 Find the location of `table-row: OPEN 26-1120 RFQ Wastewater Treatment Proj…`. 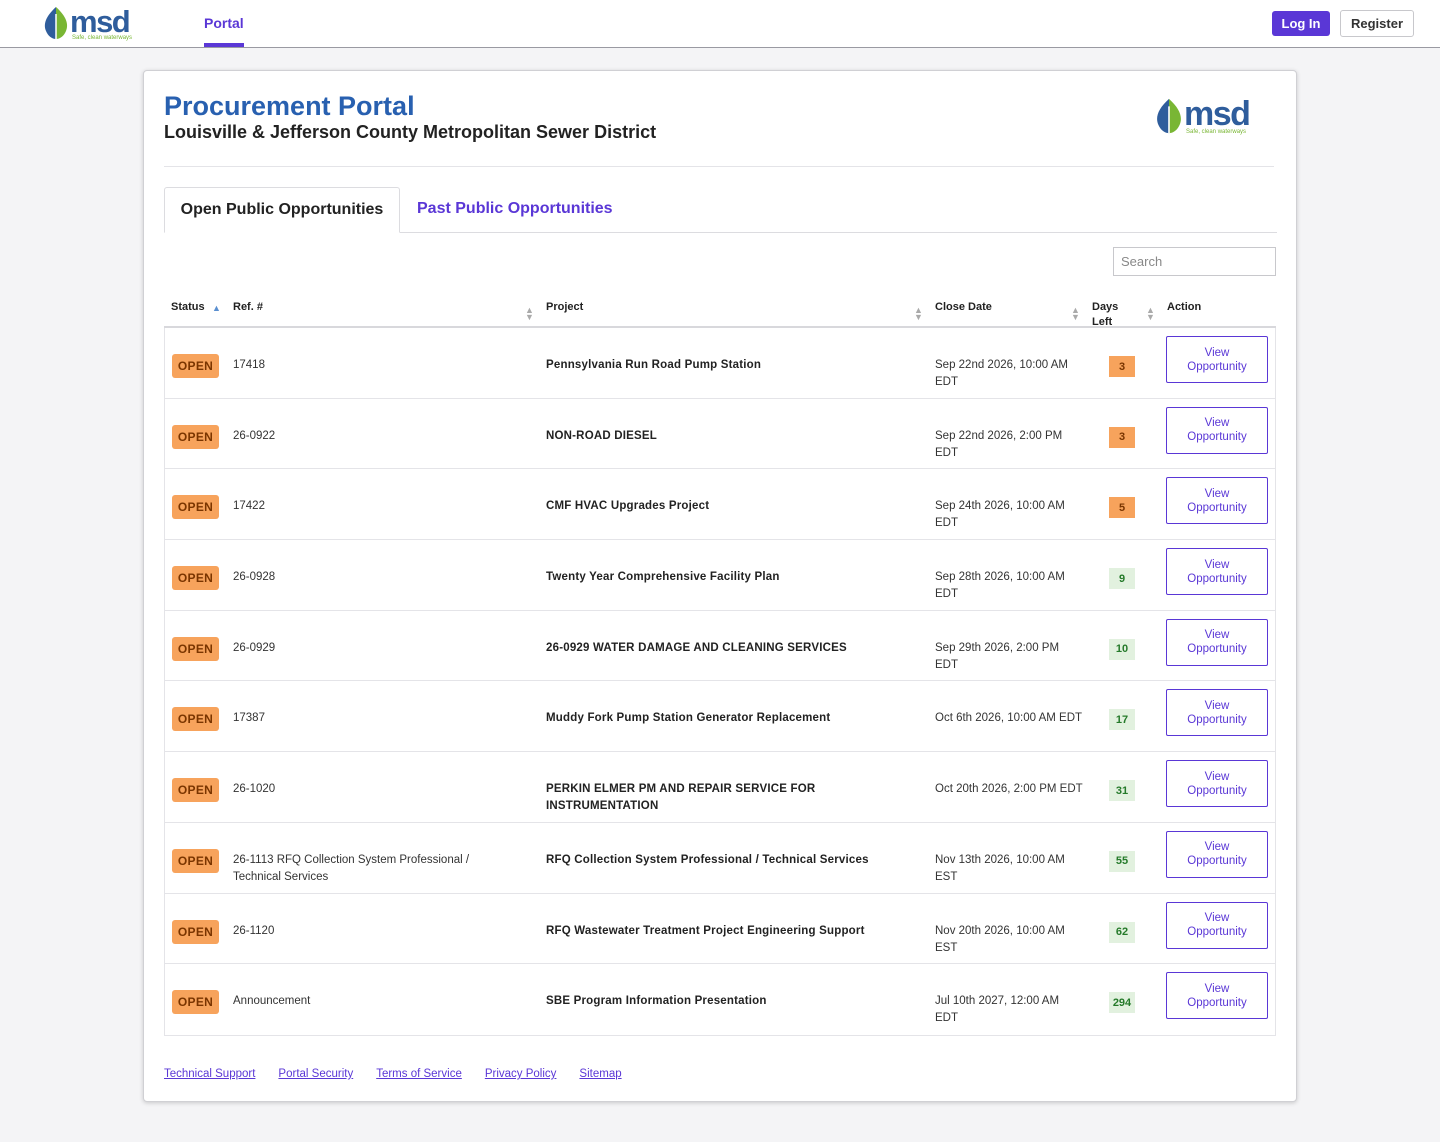

table-row: OPEN 26-1120 RFQ Wastewater Treatment Proj… is located at coordinates (720, 929).